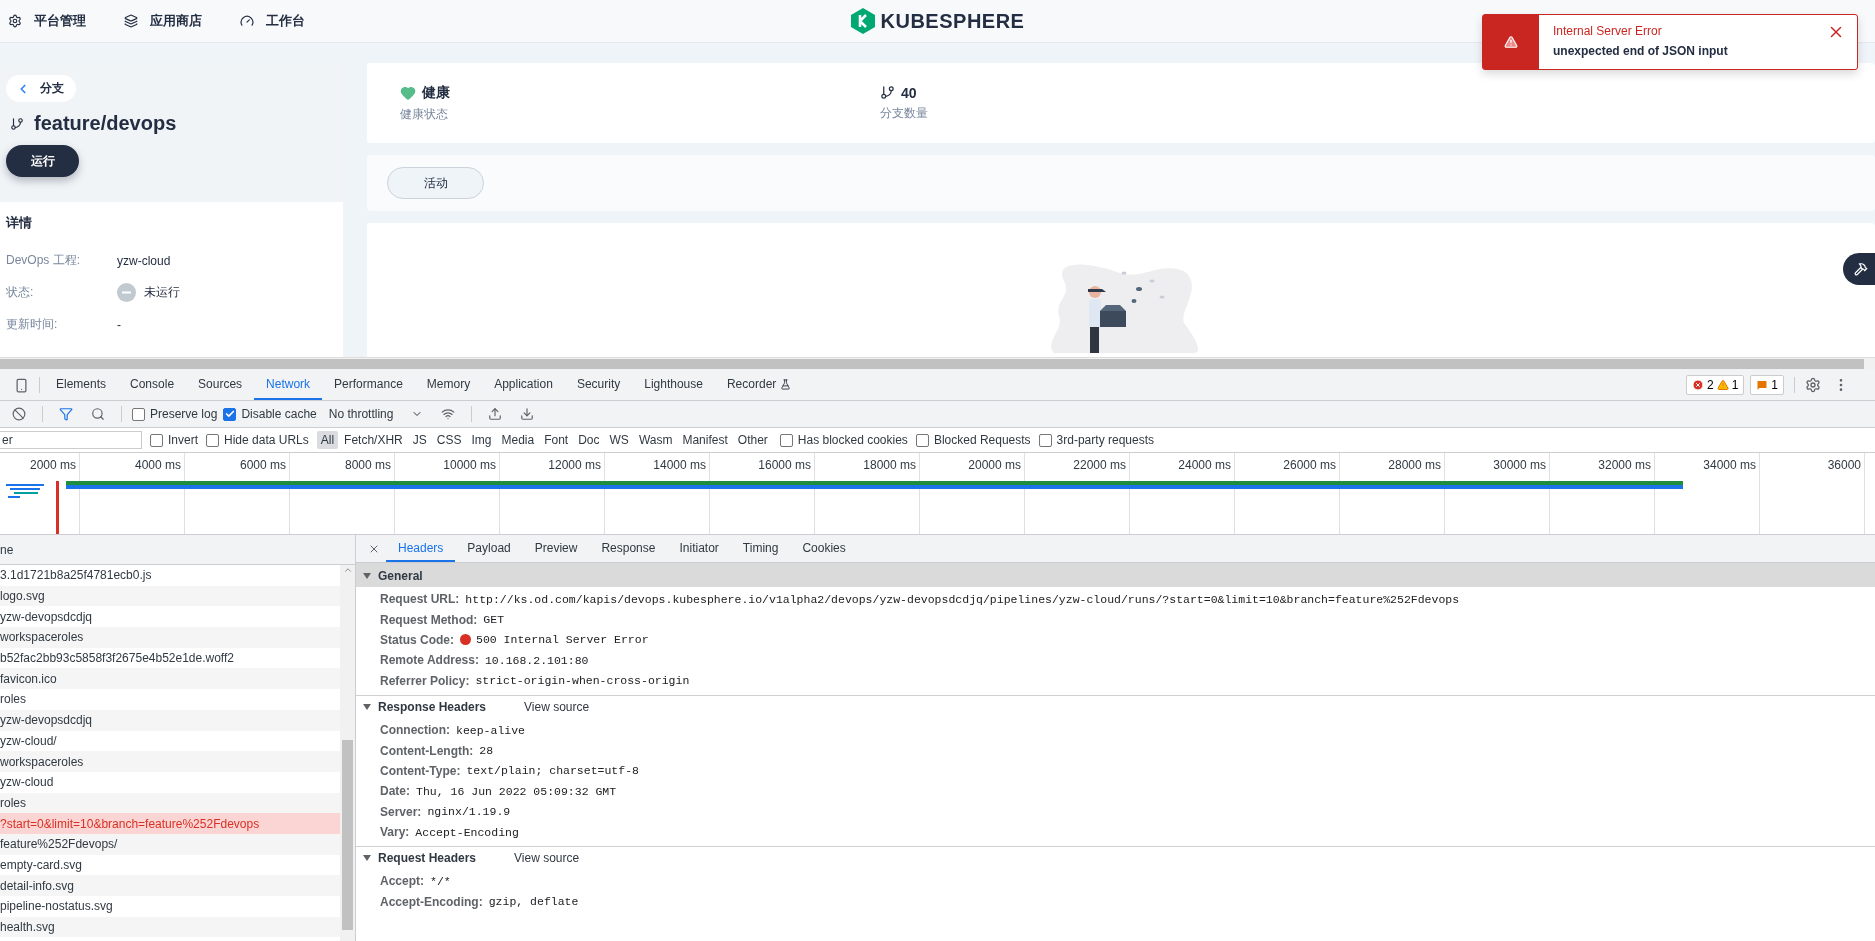 This screenshot has height=941, width=1875. What do you see at coordinates (1844, 465) in the screenshot?
I see `time-tick: 36000` at bounding box center [1844, 465].